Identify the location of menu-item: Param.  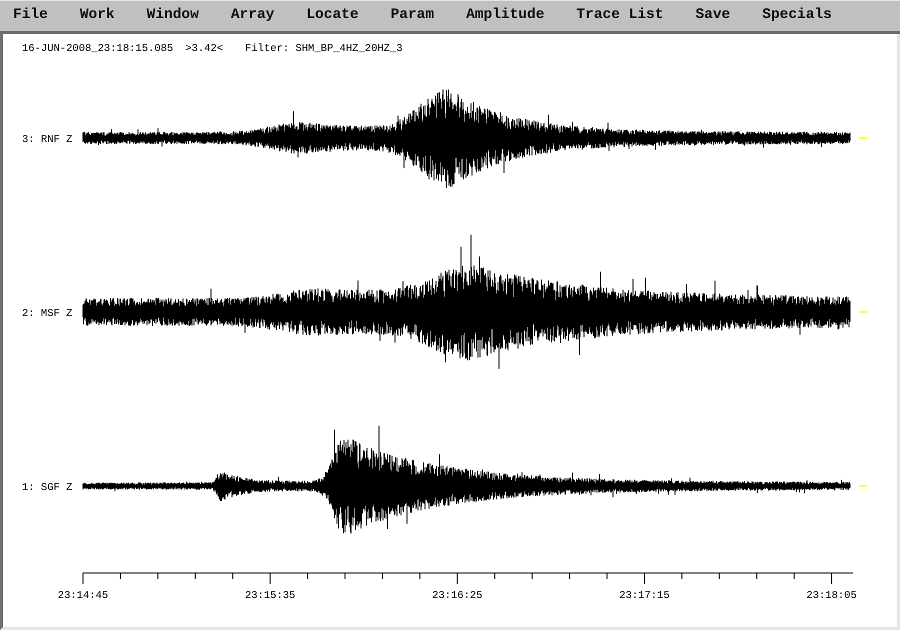
(413, 16).